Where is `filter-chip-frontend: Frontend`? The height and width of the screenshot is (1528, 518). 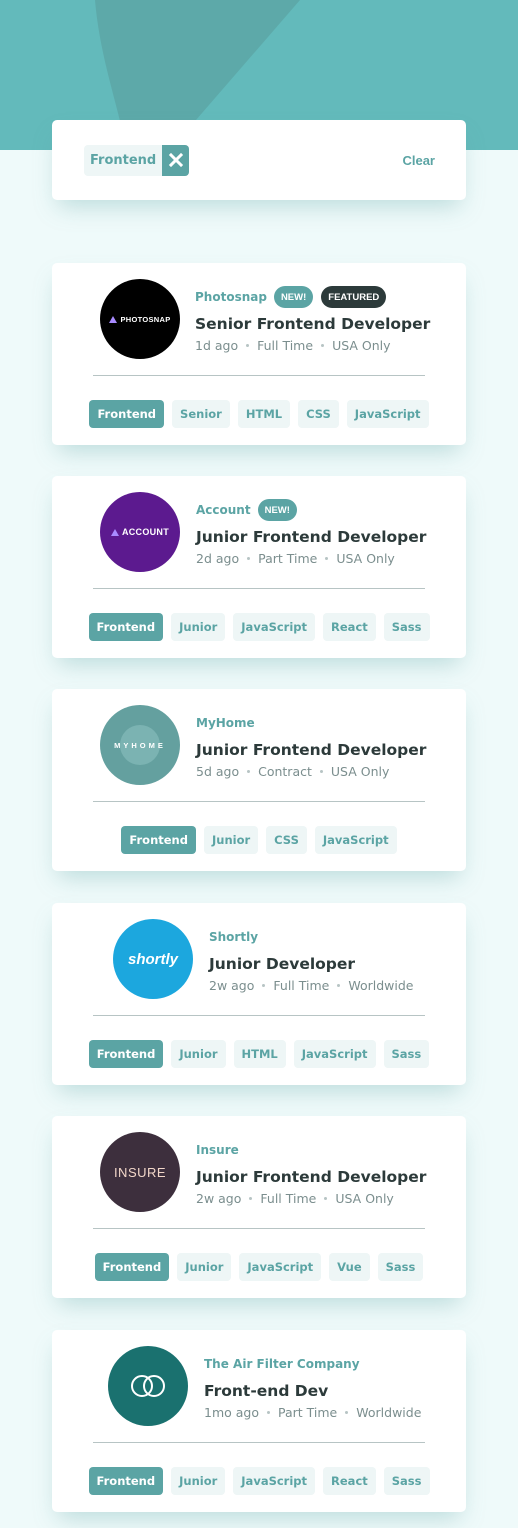 filter-chip-frontend: Frontend is located at coordinates (137, 160).